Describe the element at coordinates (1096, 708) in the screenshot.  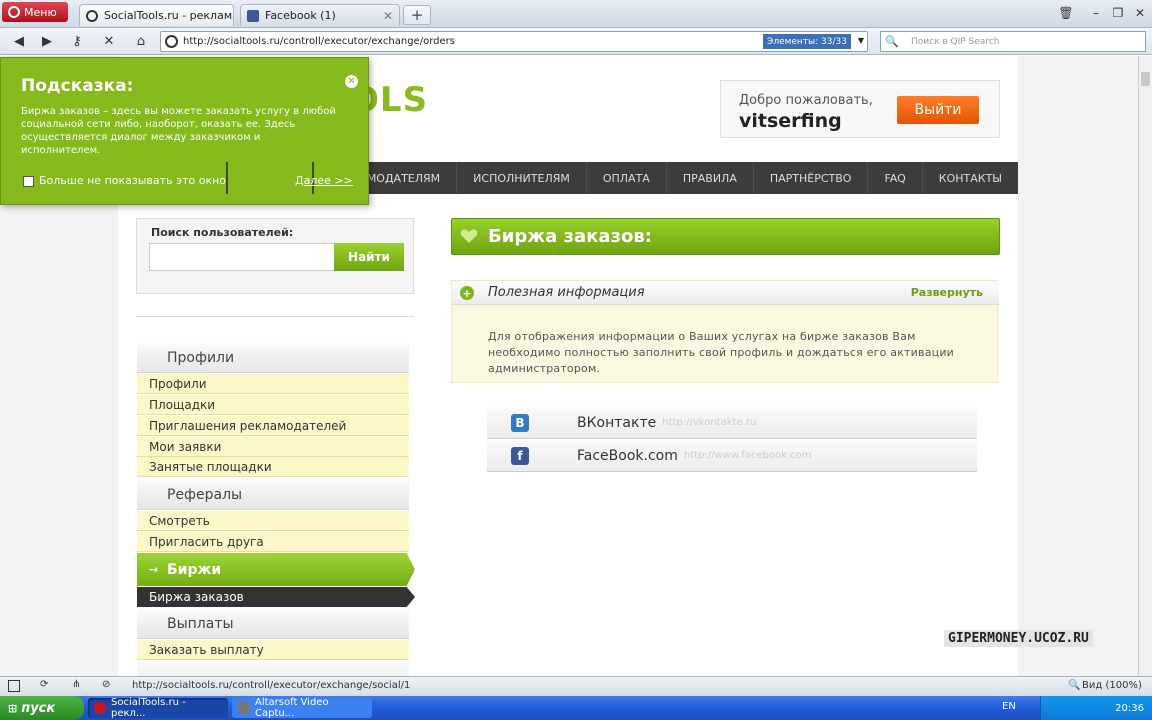
I see `system-tray: 20:36` at that location.